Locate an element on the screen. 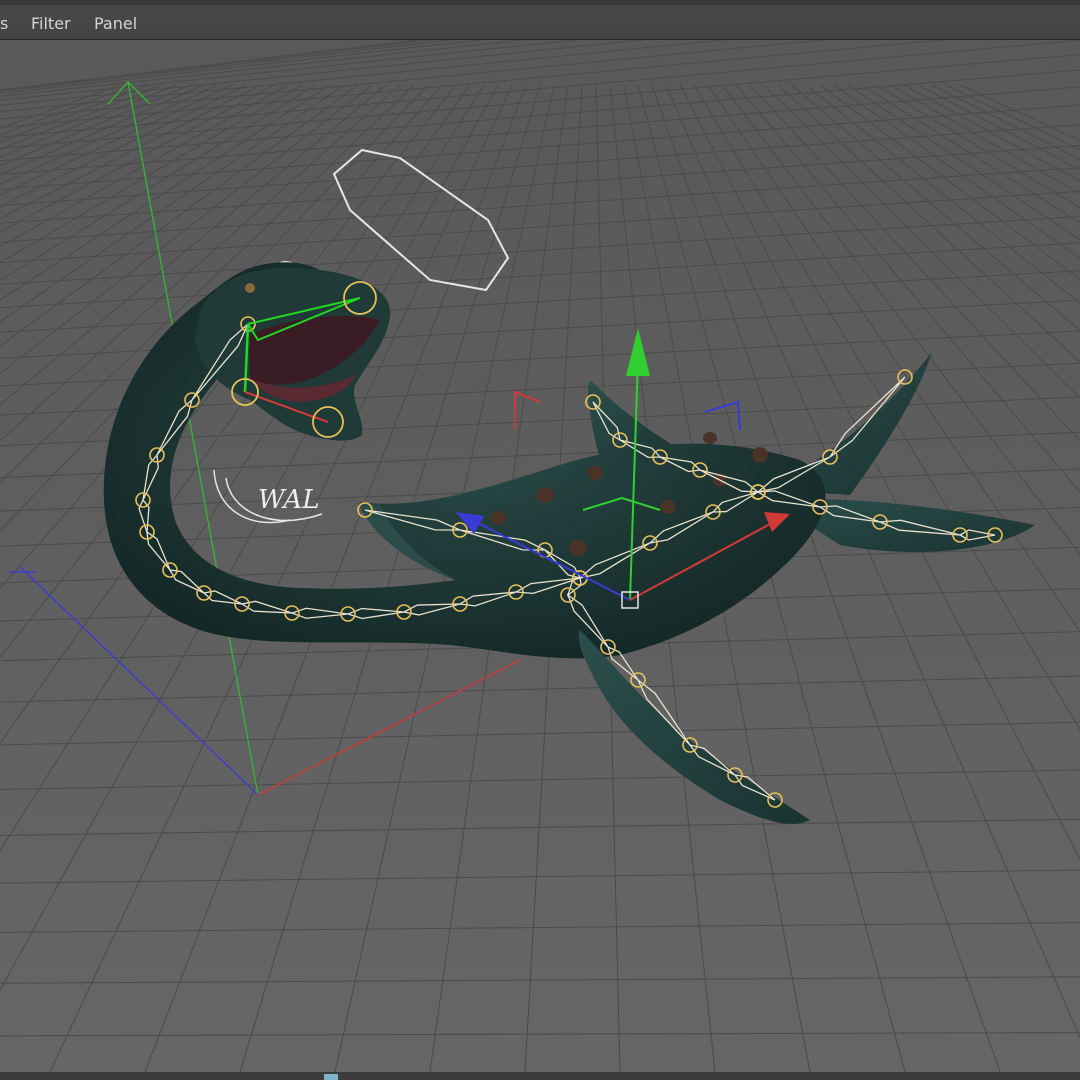 This screenshot has width=1080, height=1080. annotation-scribble: WAL is located at coordinates (268, 496).